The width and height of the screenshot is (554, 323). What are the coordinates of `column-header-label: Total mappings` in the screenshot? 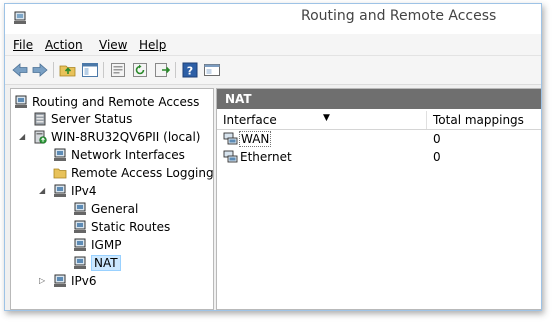 It's located at (478, 120).